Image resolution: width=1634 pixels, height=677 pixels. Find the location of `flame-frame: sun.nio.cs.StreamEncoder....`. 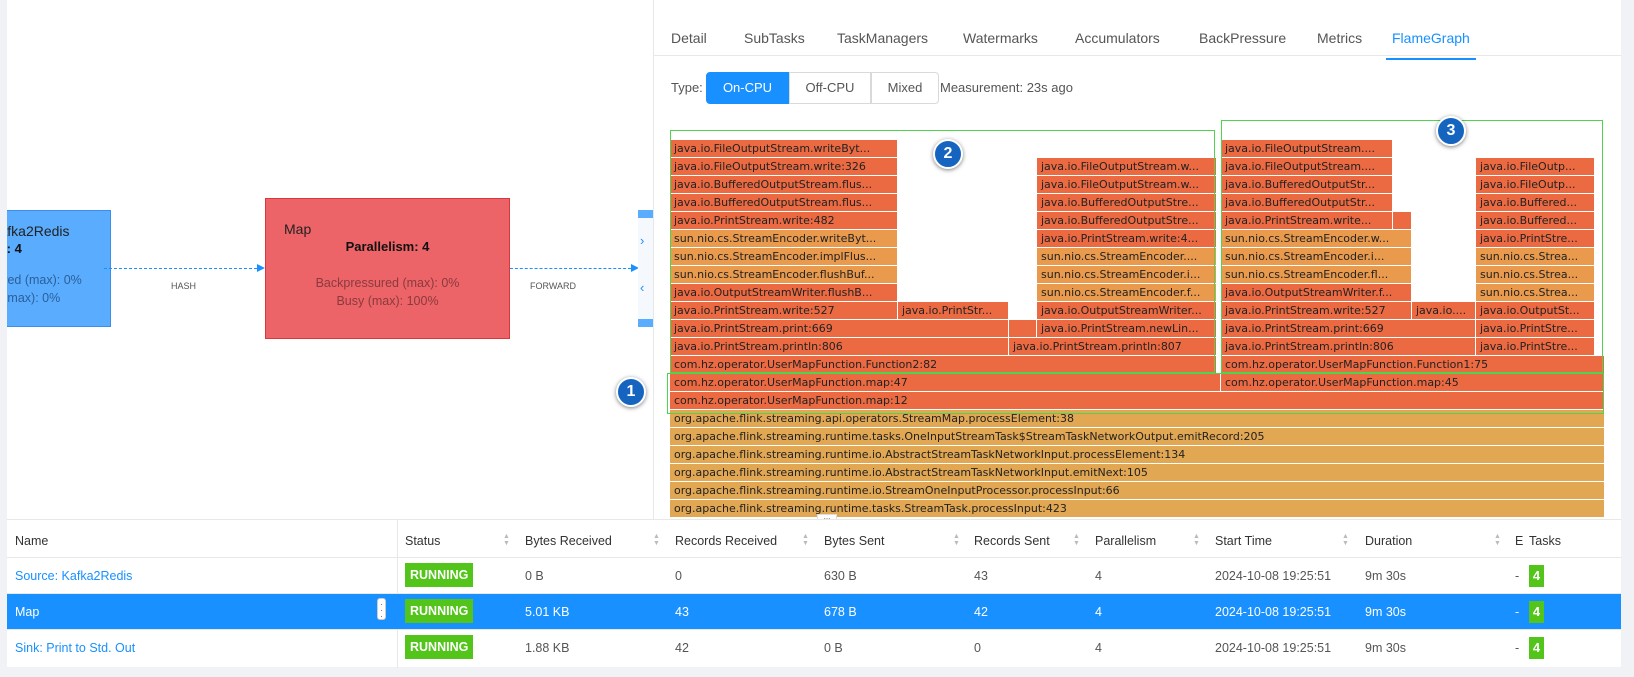

flame-frame: sun.nio.cs.StreamEncoder.... is located at coordinates (1126, 256).